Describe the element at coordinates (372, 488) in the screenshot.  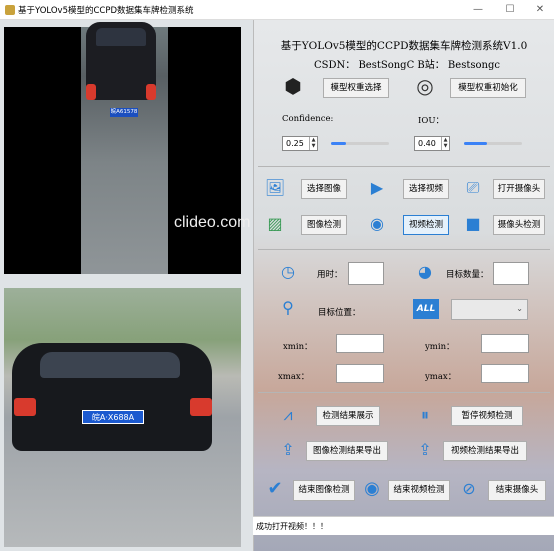
I see `stop-circle-icon: ◉` at that location.